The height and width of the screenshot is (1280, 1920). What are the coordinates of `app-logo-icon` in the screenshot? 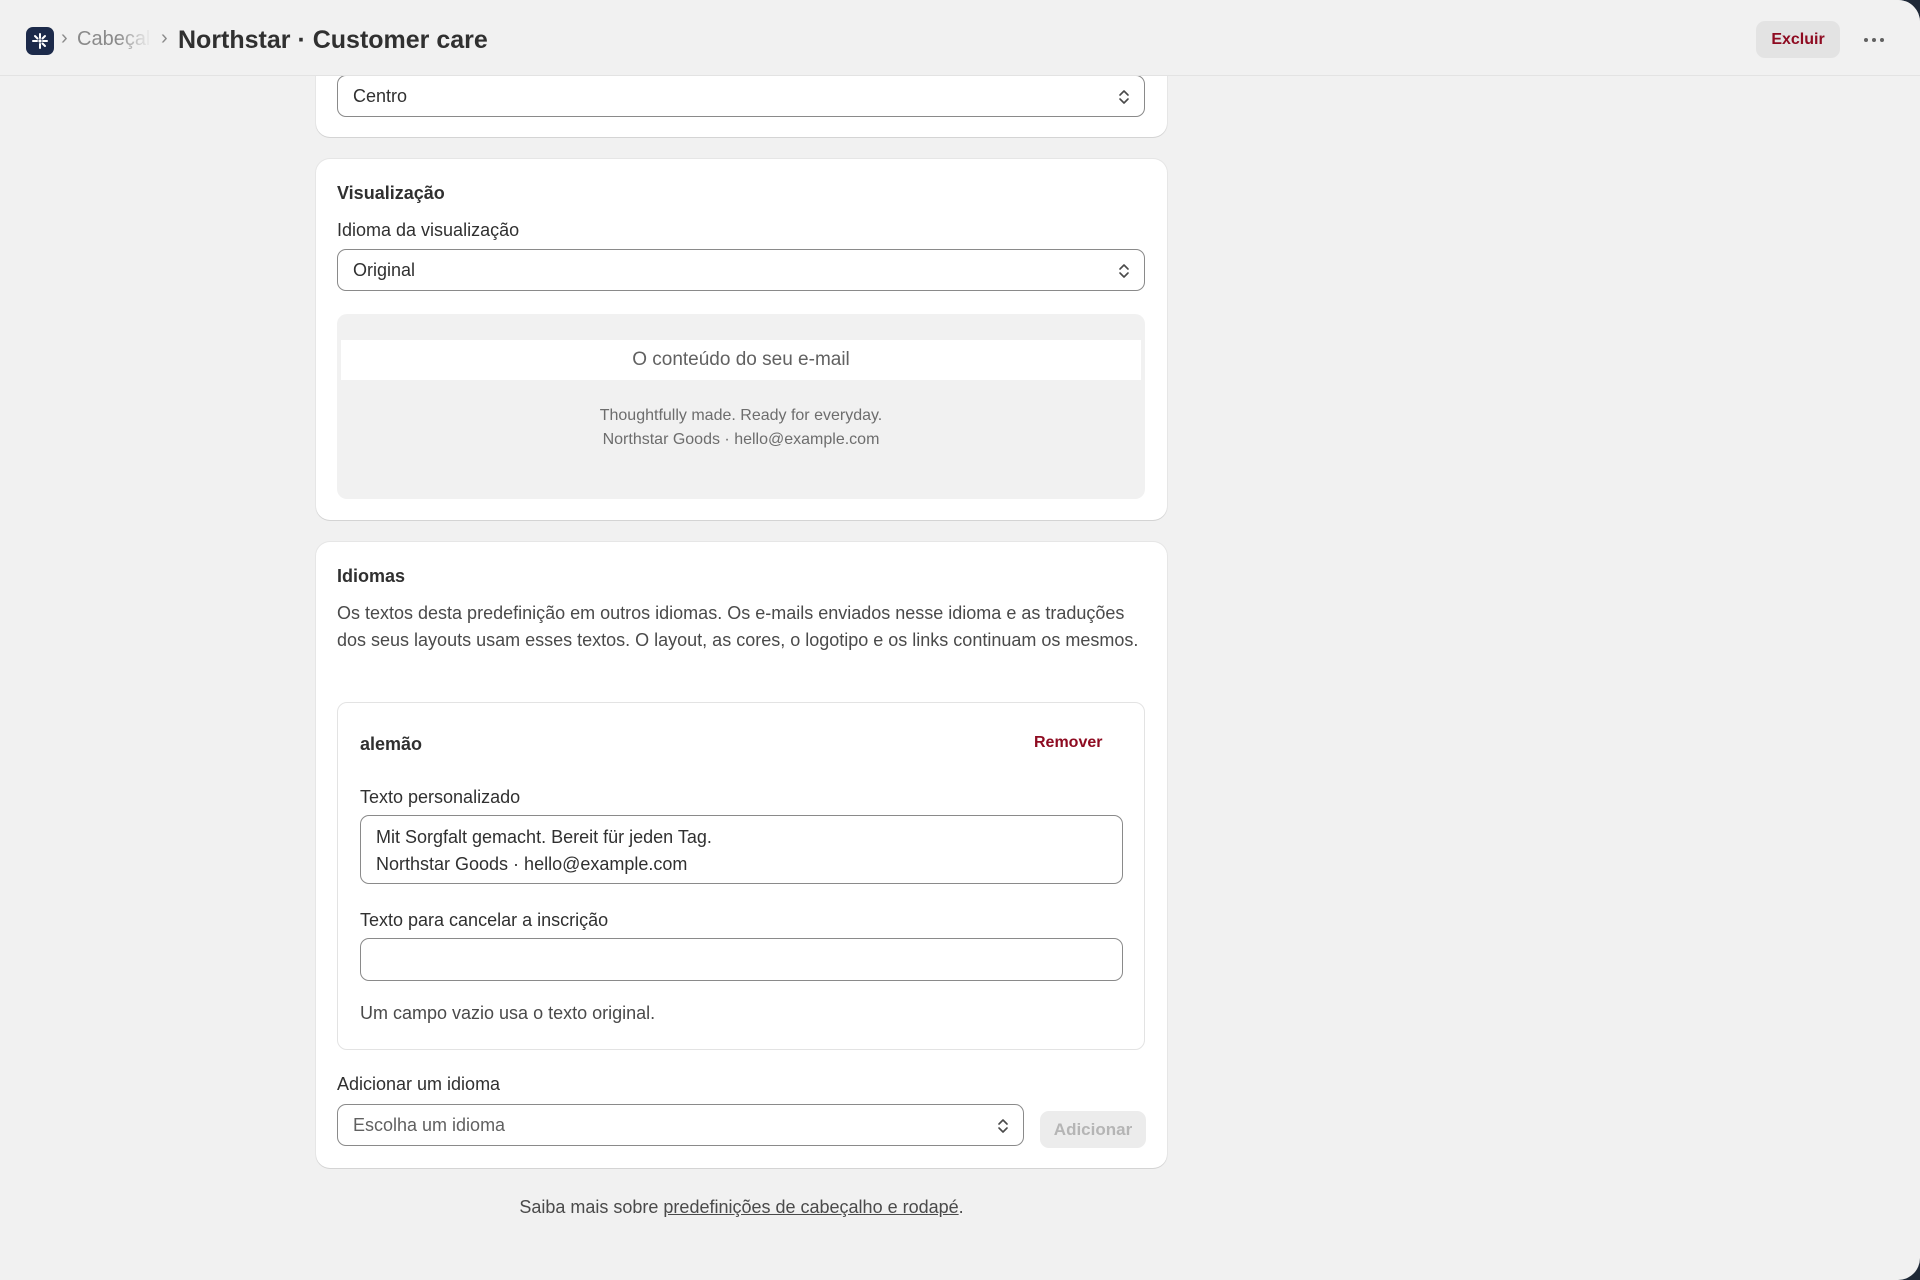 It's located at (40, 41).